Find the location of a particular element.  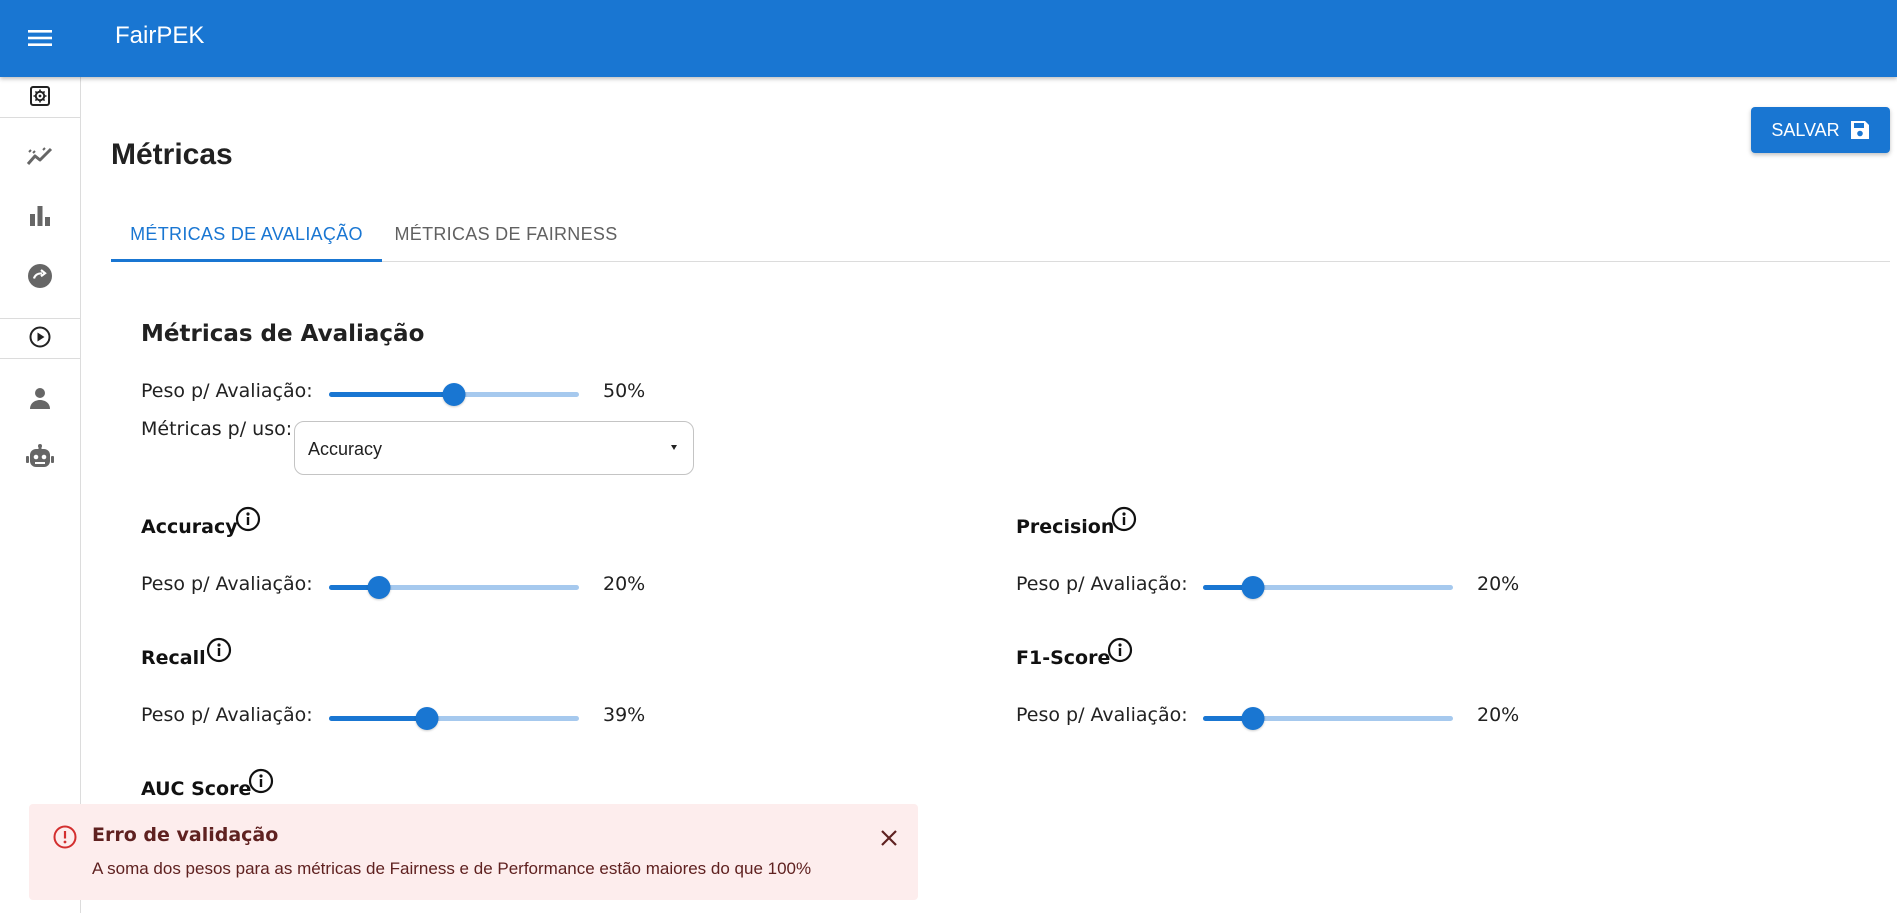

sidebar-item-sync is located at coordinates (40, 276).